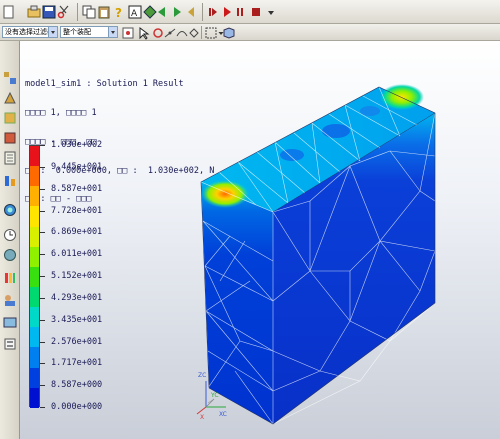  I want to click on snap-quad-icon, so click(193, 32).